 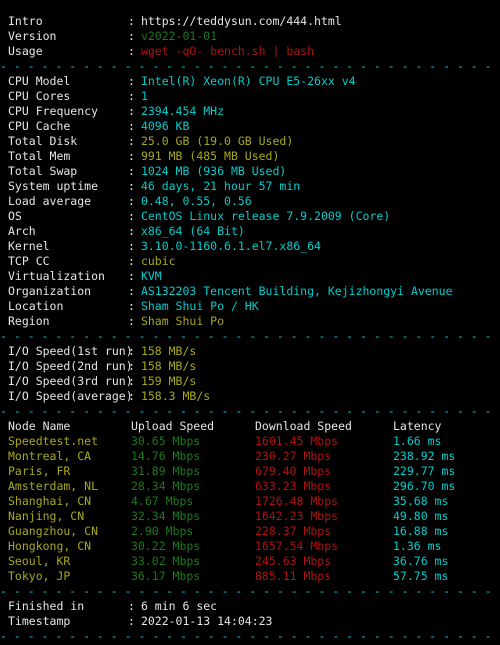 What do you see at coordinates (50, 501) in the screenshot?
I see `cell-node-name: Shanghai, CN` at bounding box center [50, 501].